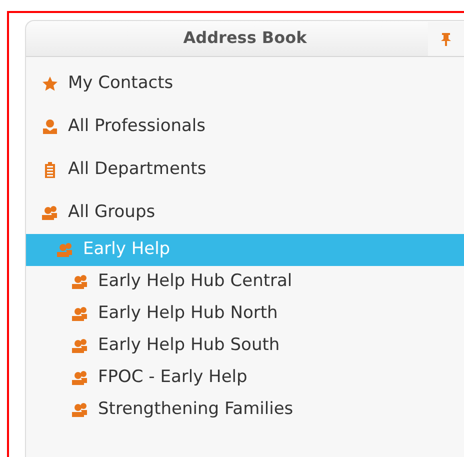  I want to click on tree-item: Early Help Hub North, so click(245, 314).